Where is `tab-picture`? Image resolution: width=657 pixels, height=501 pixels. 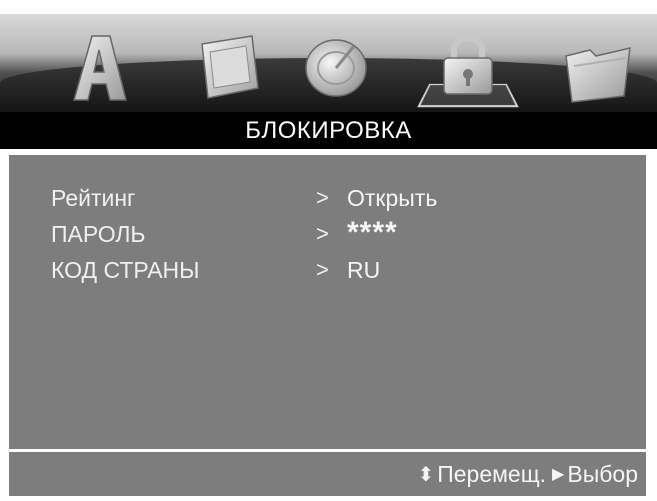
tab-picture is located at coordinates (98, 66).